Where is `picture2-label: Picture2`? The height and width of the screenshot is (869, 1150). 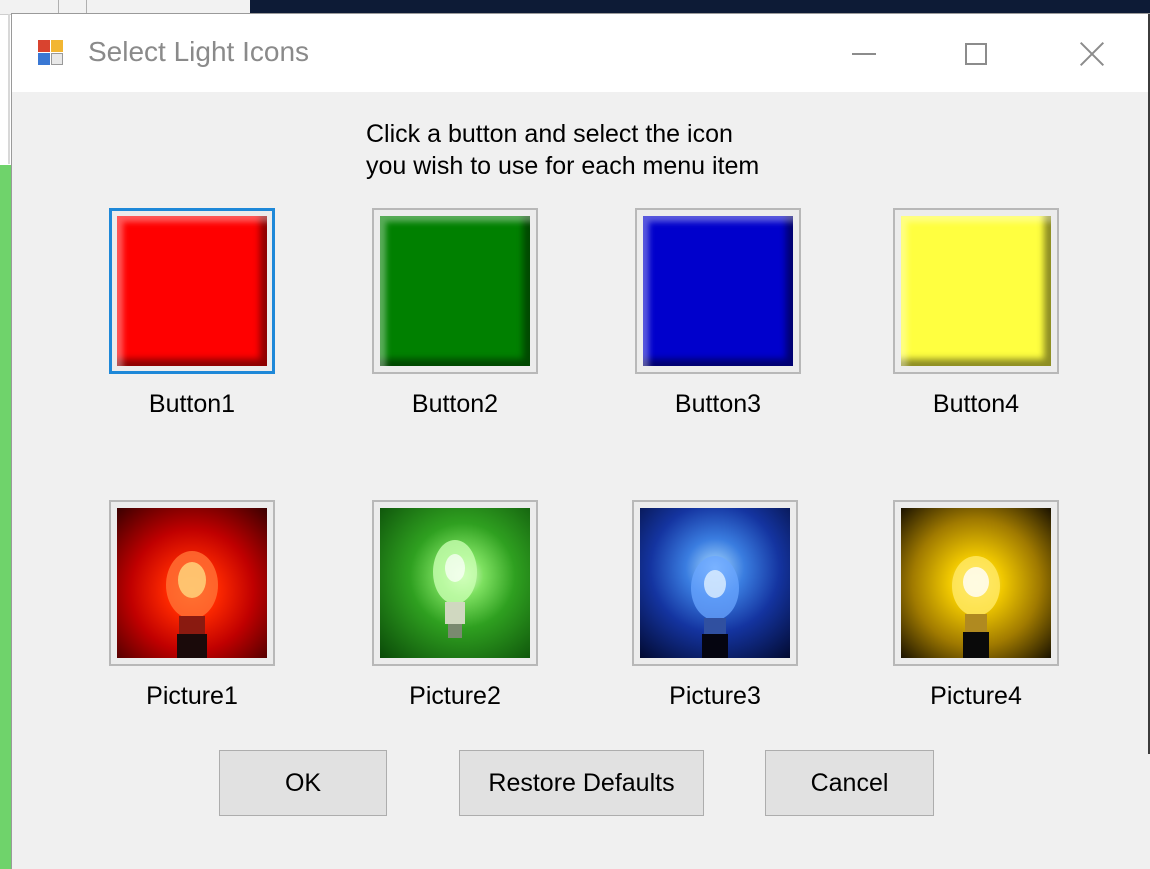
picture2-label: Picture2 is located at coordinates (455, 696).